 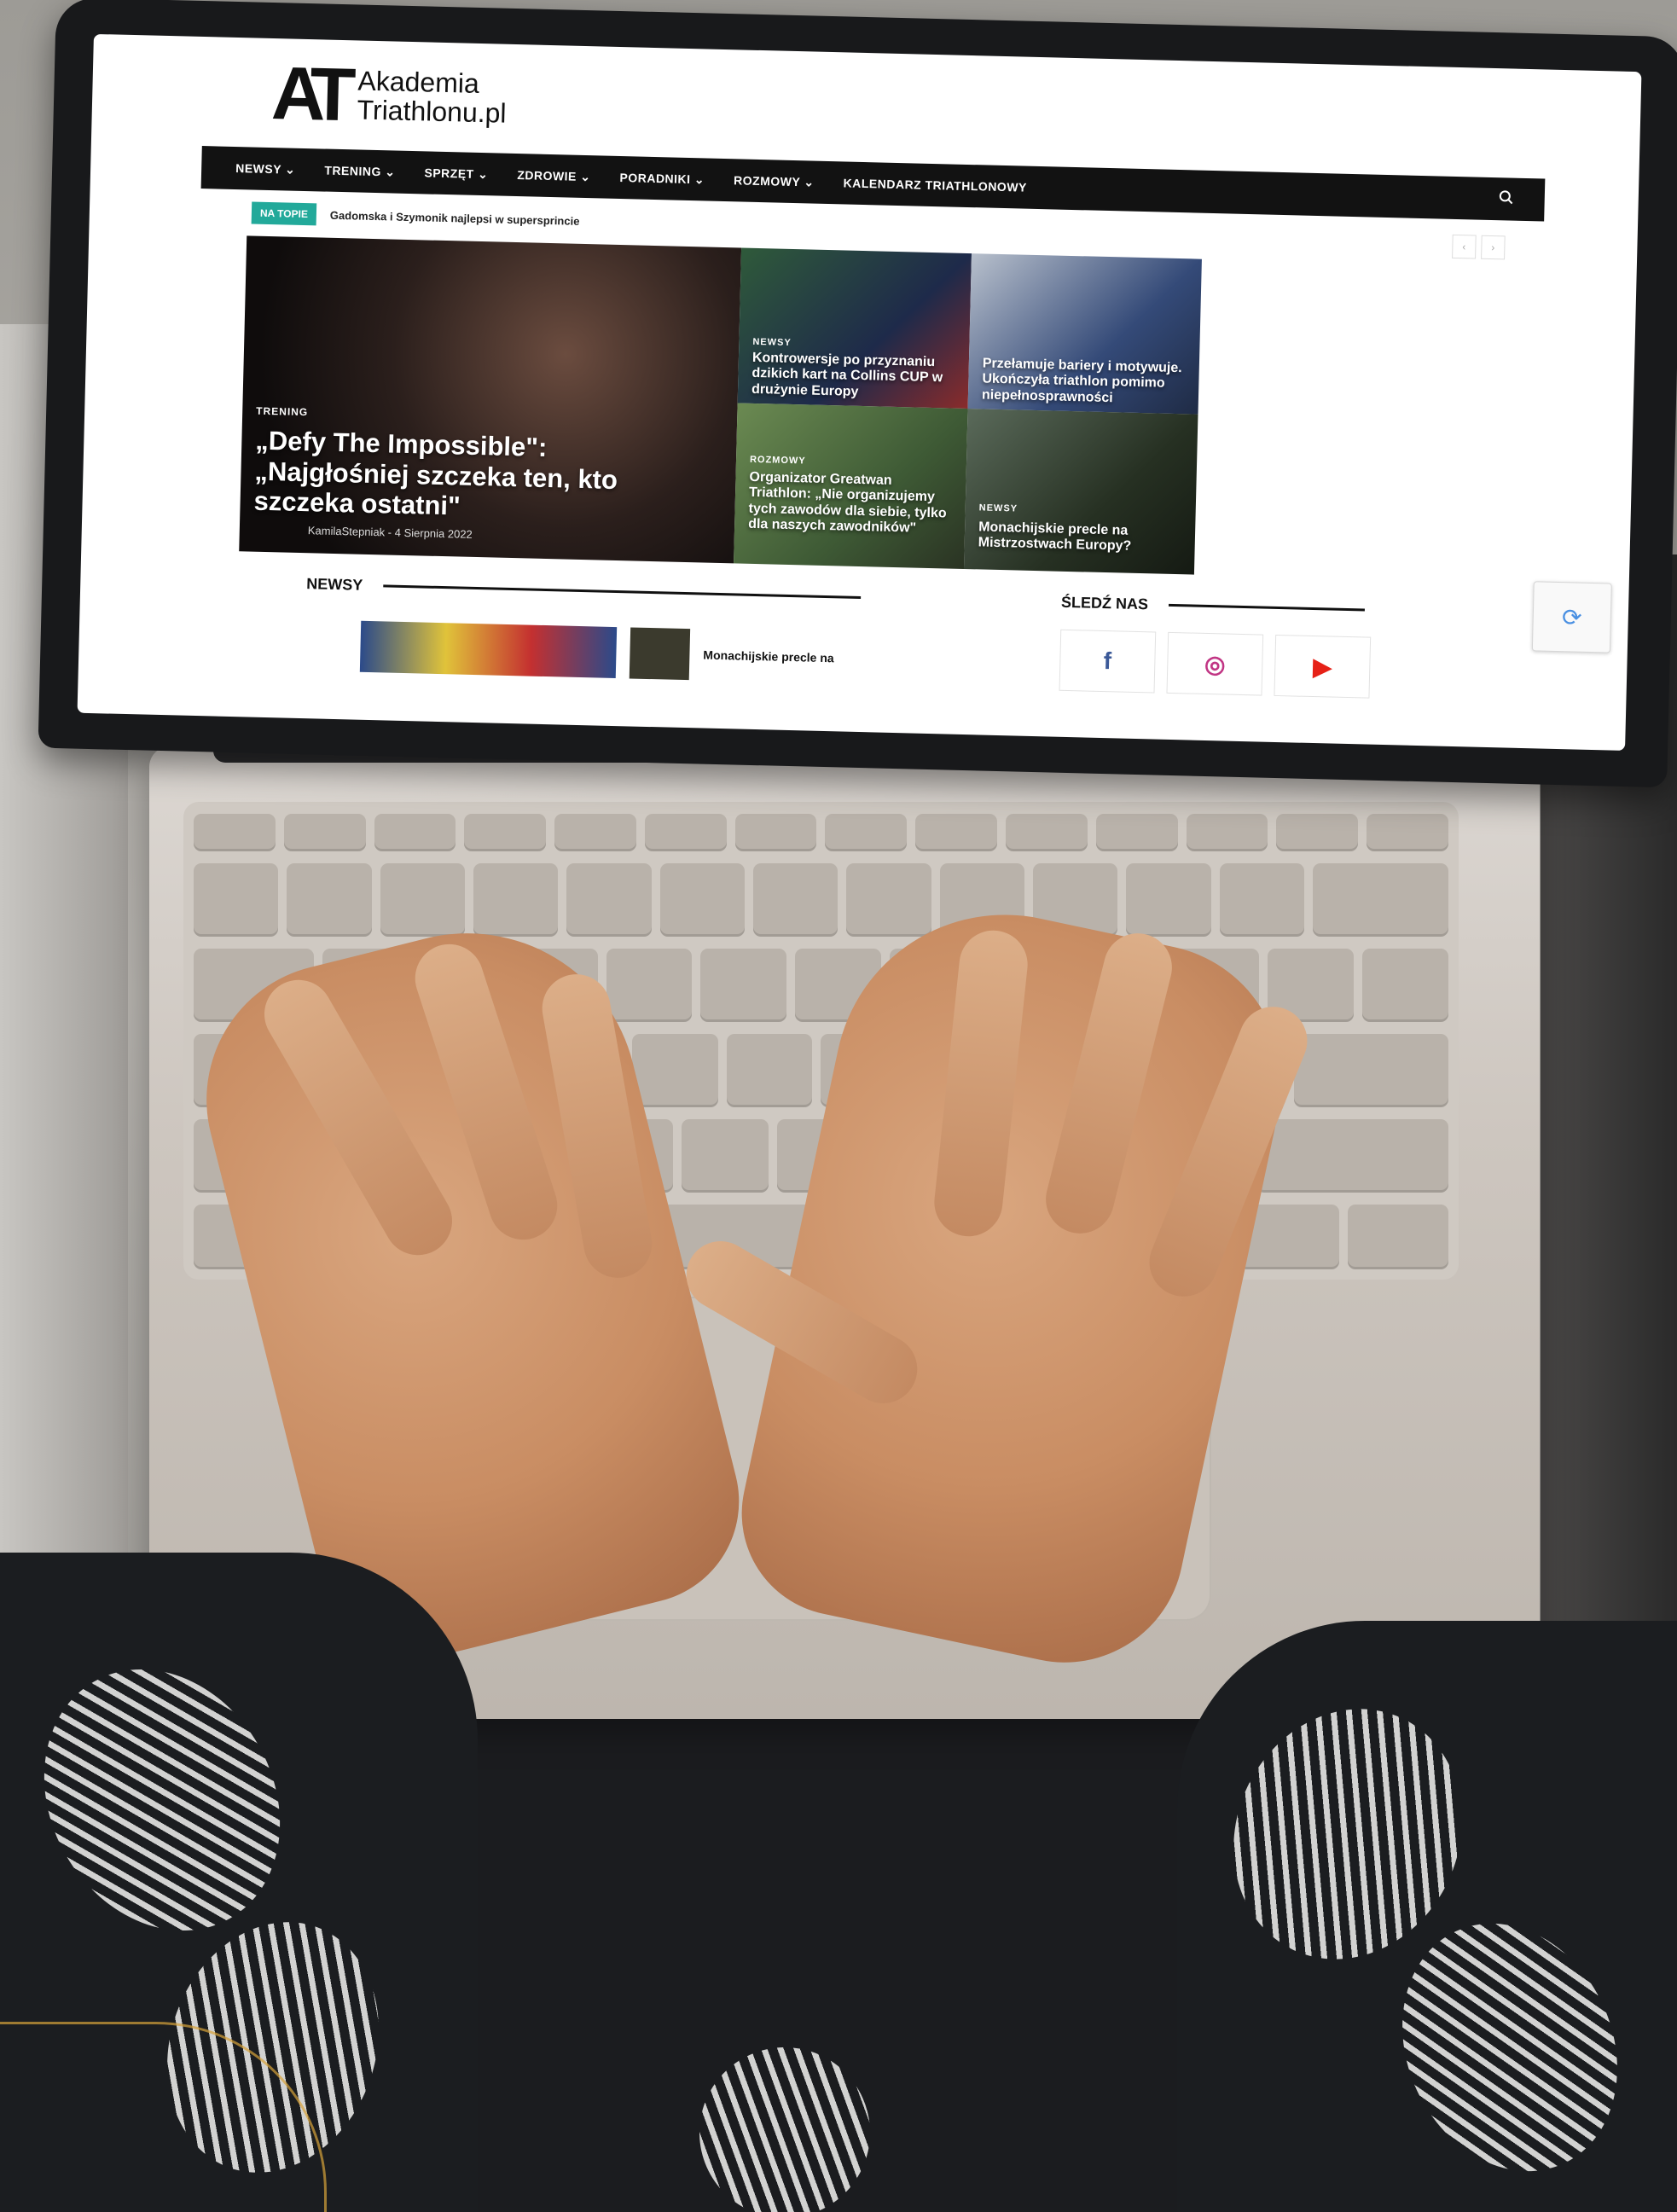 I want to click on section-title-follow: ŚLEDŹ NAS, so click(x=1105, y=603).